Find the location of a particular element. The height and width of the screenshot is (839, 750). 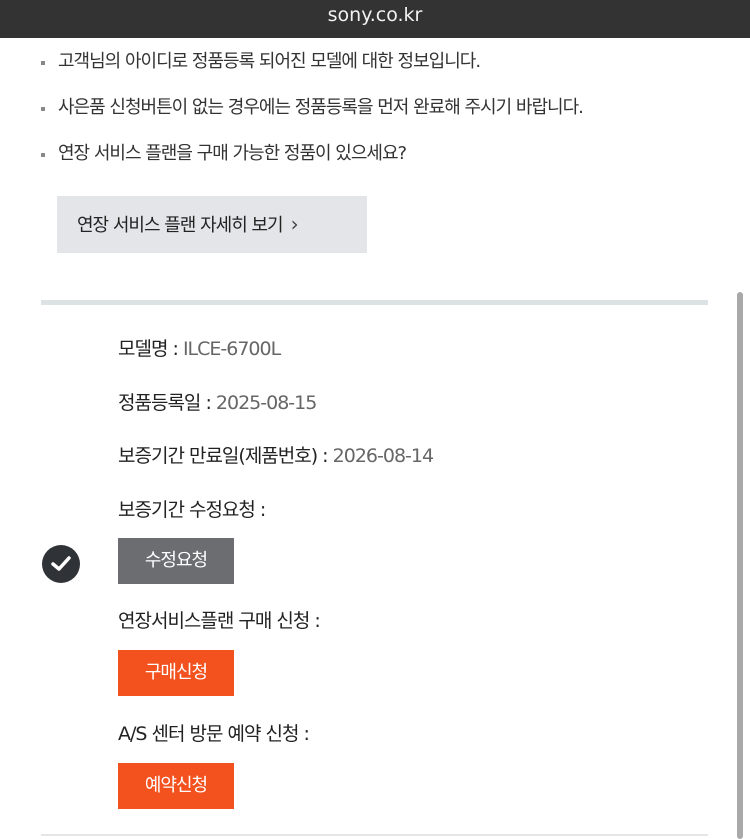

notice-item: 연장 서비스 플랜을 구매 가능한 정품이 있으세요? is located at coordinates (385, 161).